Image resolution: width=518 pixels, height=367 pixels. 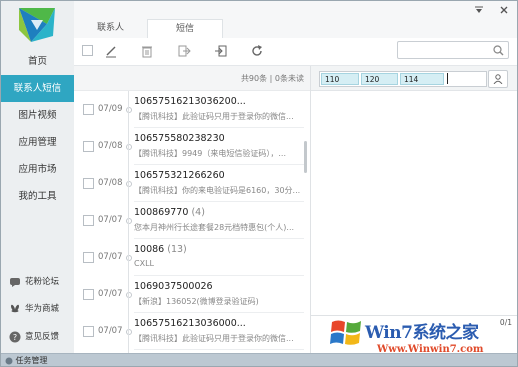 I want to click on forum-label: 花粉论坛, so click(x=42, y=282).